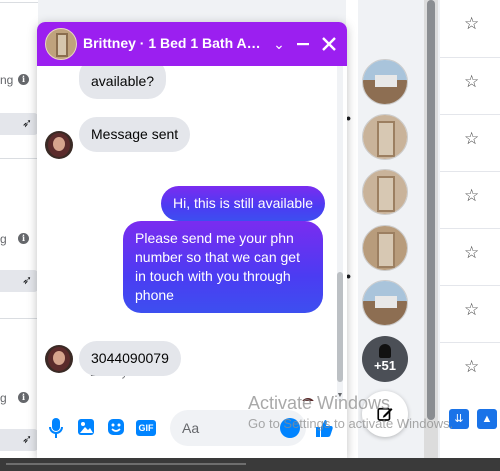 The height and width of the screenshot is (471, 500). What do you see at coordinates (250, 464) in the screenshot?
I see `taskbar` at bounding box center [250, 464].